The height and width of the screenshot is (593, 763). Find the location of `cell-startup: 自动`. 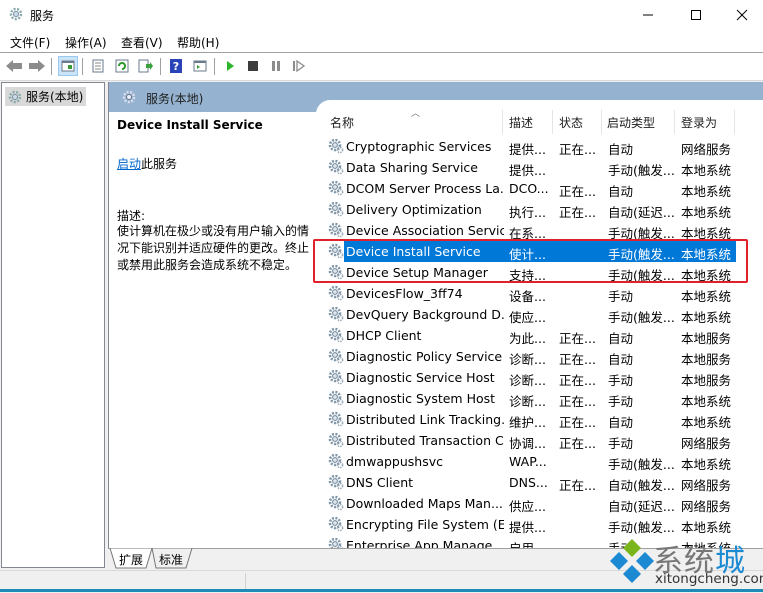

cell-startup: 自动 is located at coordinates (621, 422).